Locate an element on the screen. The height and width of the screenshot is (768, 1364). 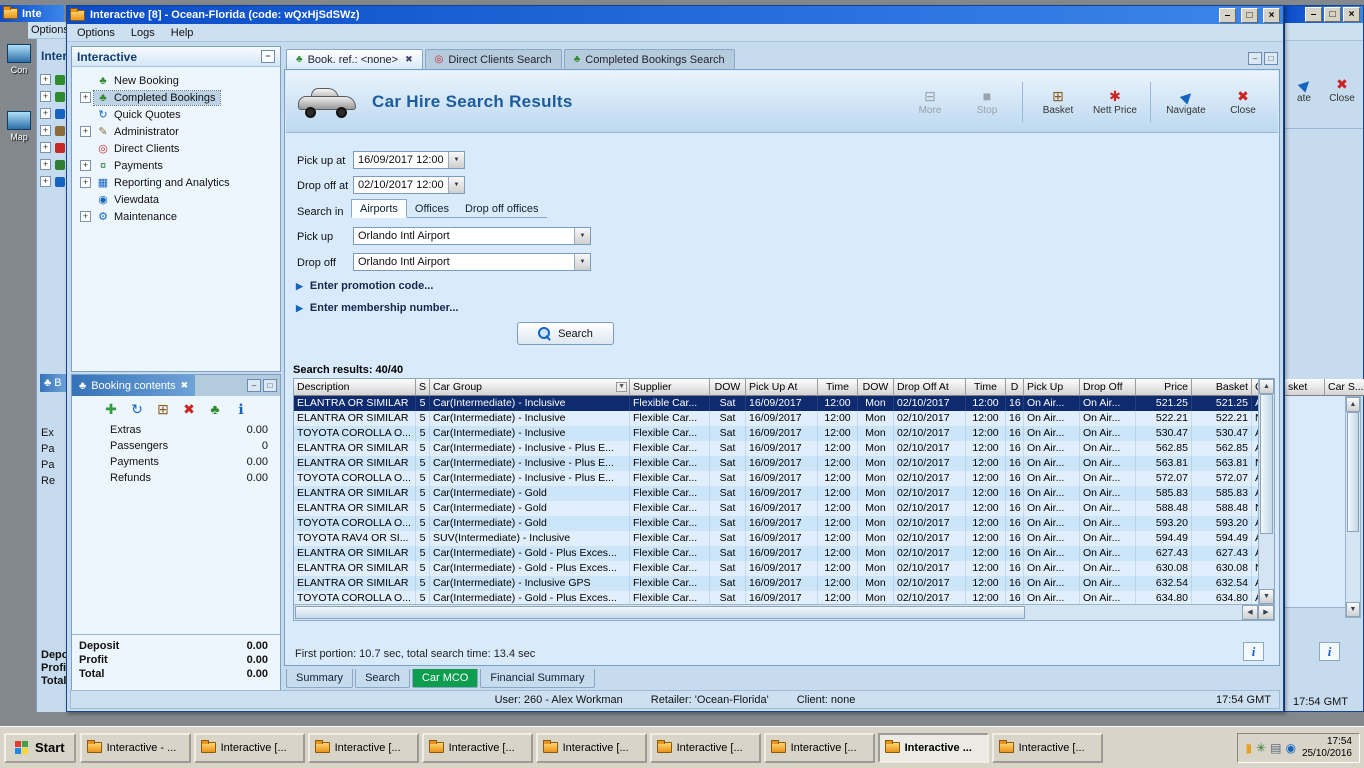
menu-item-logs: Logs is located at coordinates (143, 33).